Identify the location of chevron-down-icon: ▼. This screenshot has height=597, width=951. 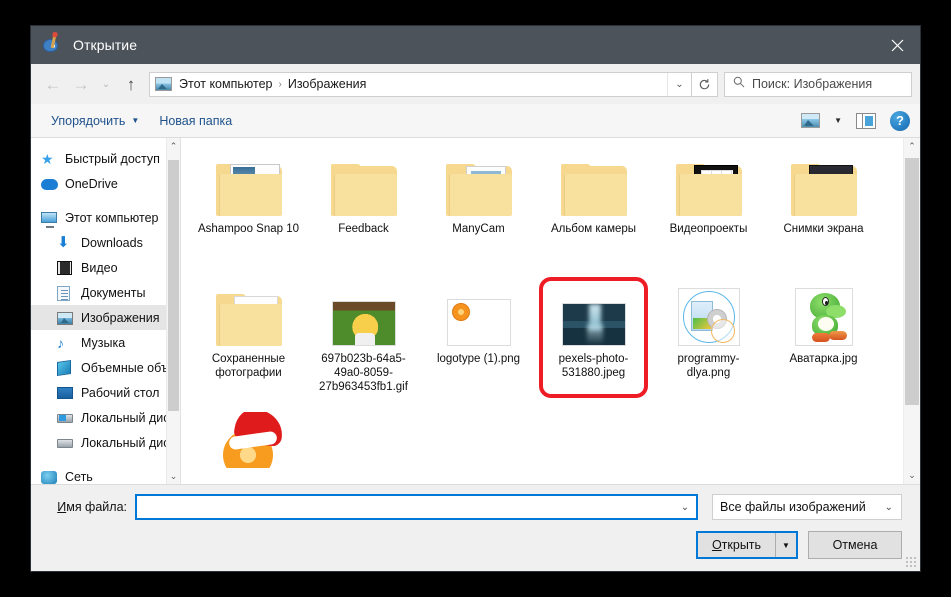
(135, 120).